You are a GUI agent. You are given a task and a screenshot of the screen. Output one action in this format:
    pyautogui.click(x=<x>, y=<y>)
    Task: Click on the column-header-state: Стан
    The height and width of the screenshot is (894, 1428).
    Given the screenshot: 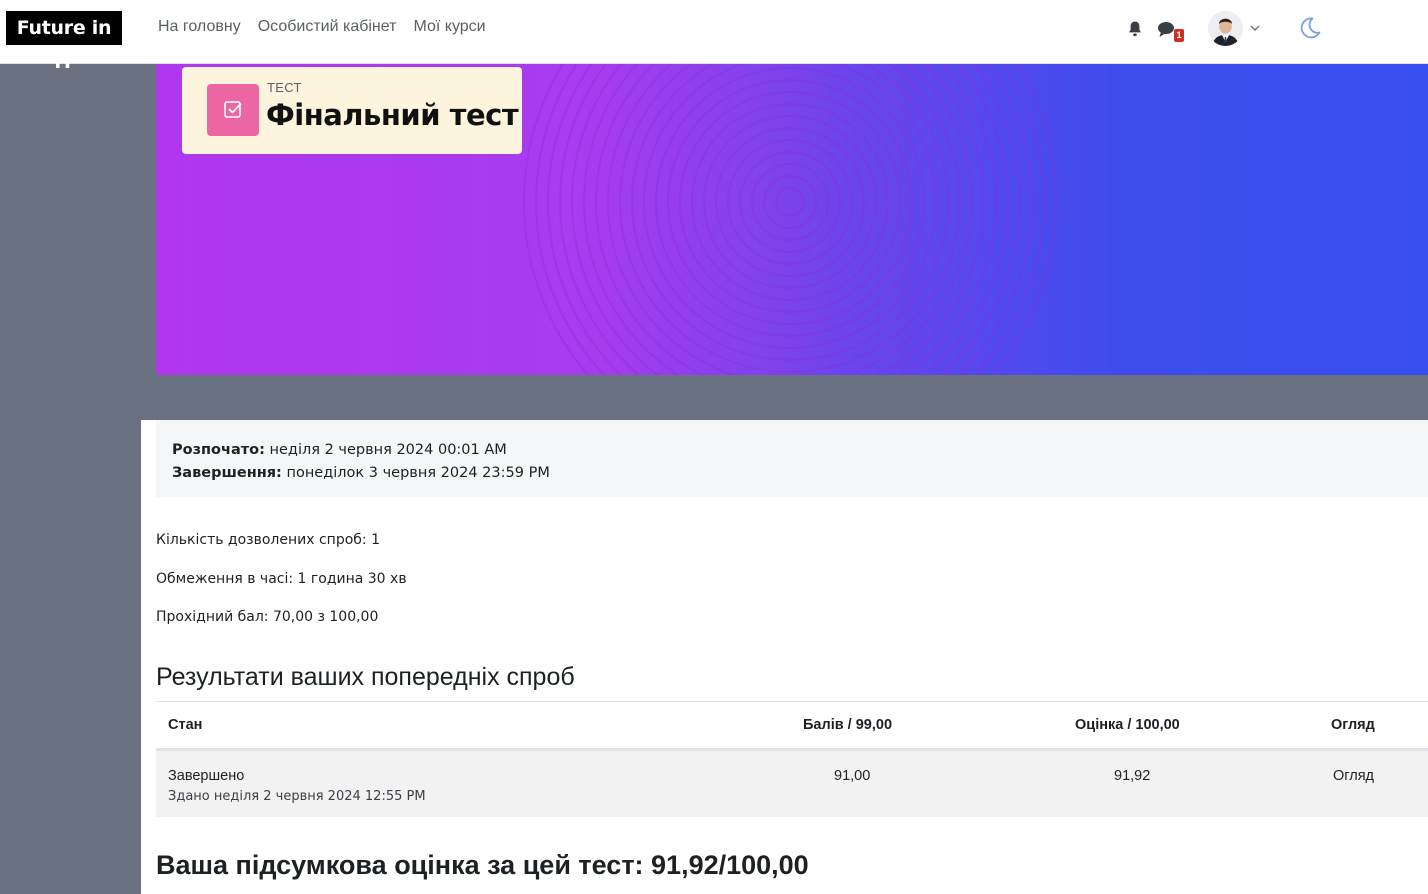 What is the action you would take?
    pyautogui.click(x=185, y=725)
    